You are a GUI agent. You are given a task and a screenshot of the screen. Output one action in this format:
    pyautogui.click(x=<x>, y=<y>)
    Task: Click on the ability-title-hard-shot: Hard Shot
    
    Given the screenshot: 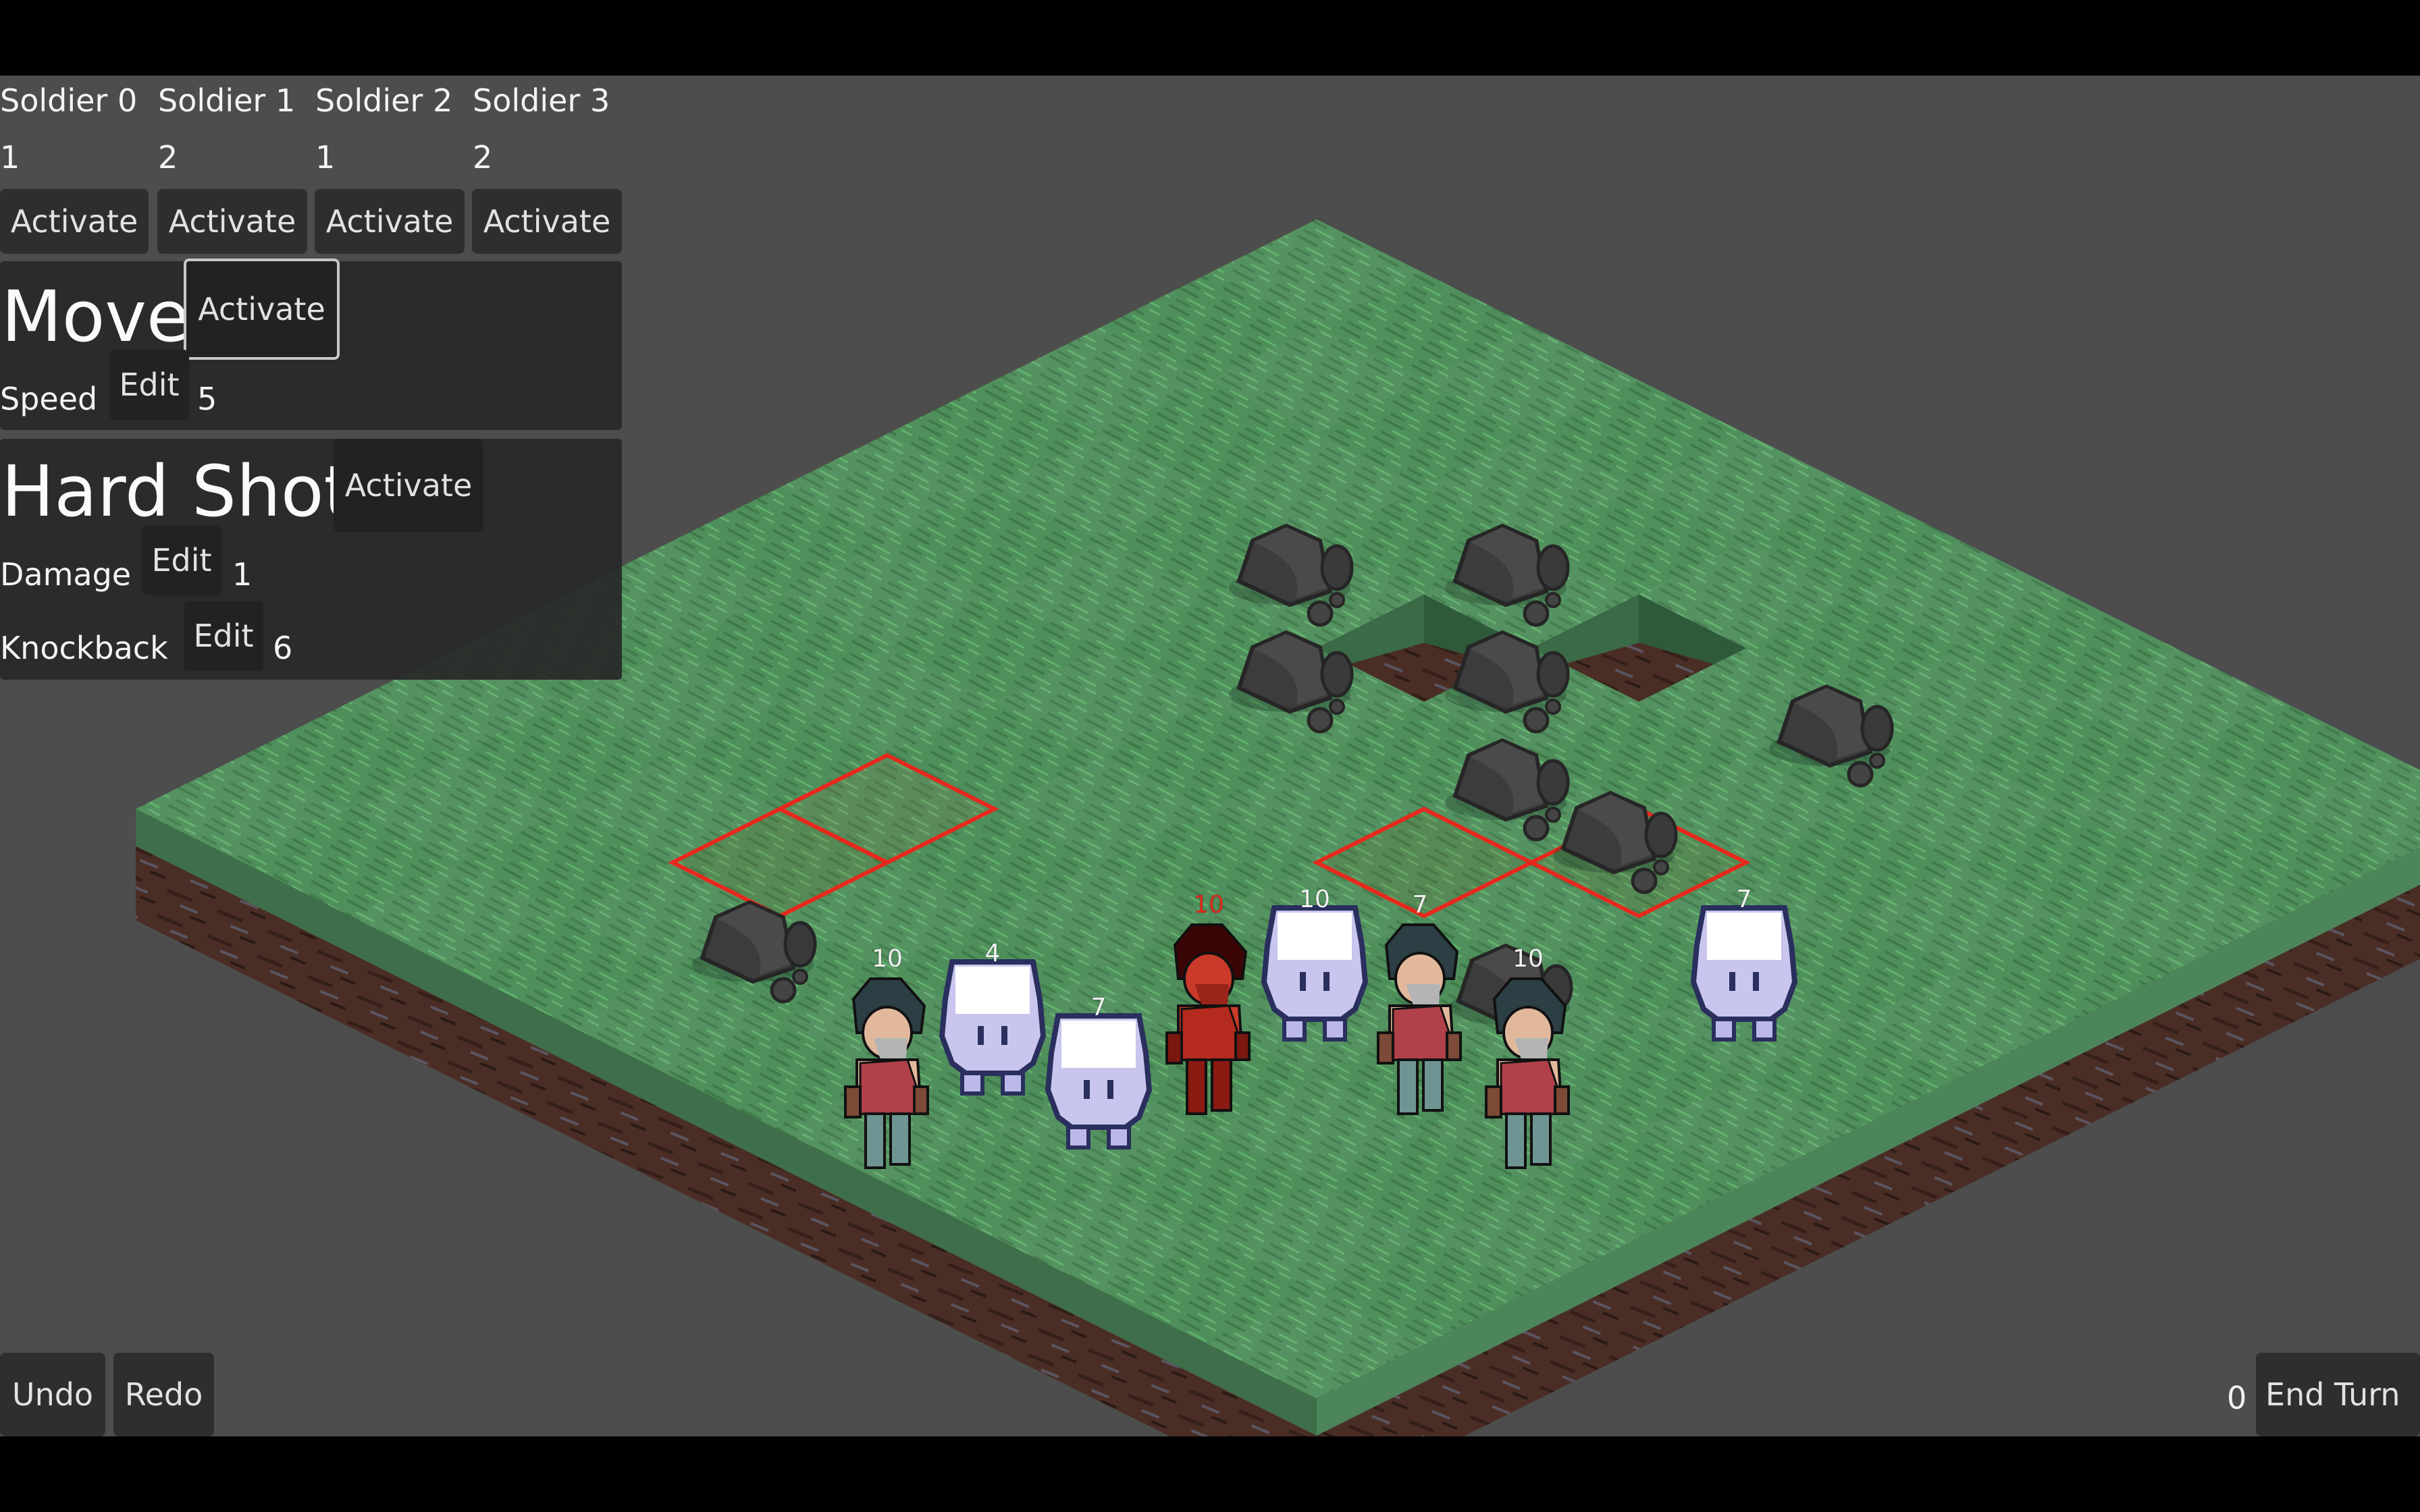 What is the action you would take?
    pyautogui.click(x=176, y=492)
    